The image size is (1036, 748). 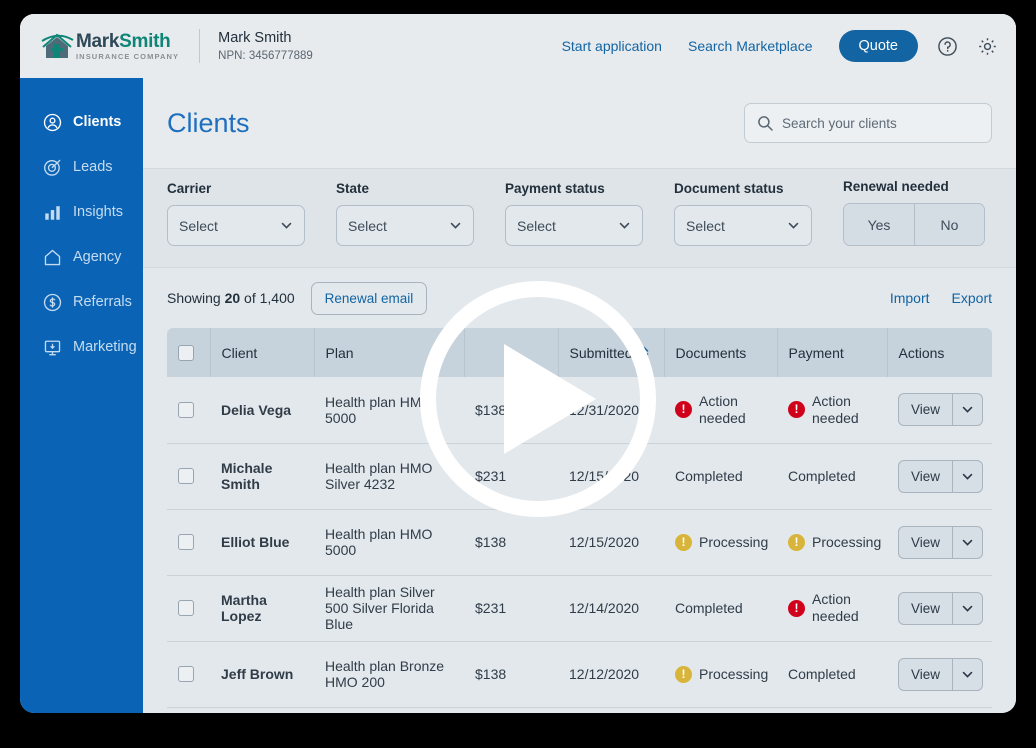 I want to click on document-status-select: Select, so click(x=743, y=225).